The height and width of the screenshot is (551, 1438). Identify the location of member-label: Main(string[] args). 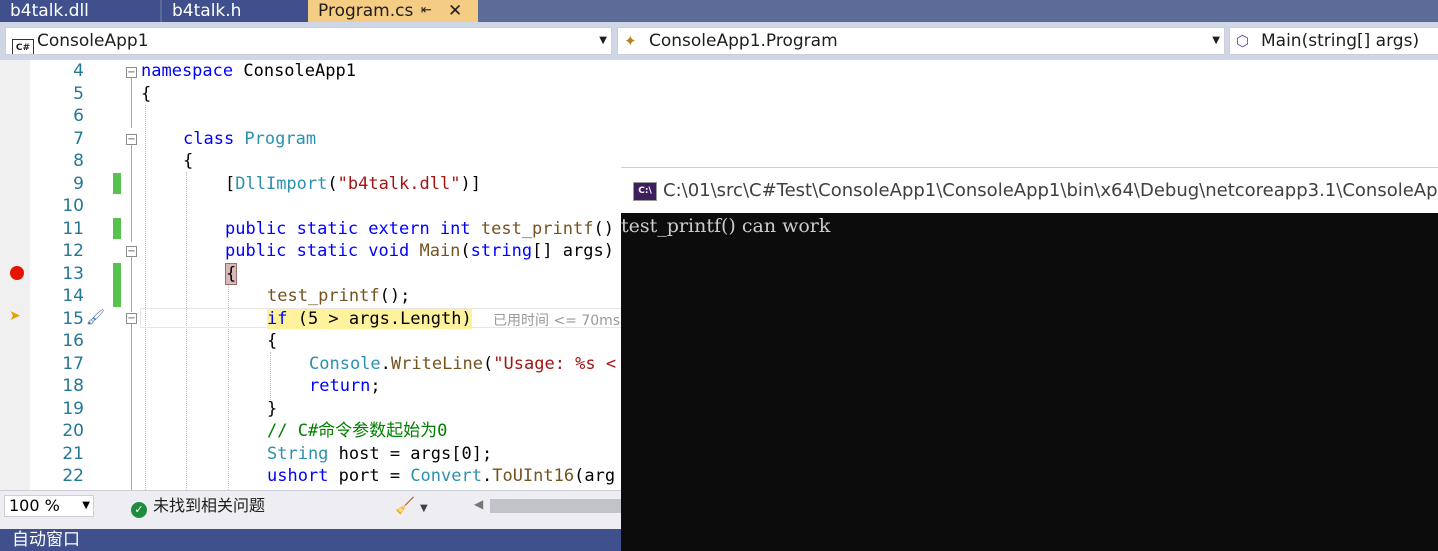
(1340, 41).